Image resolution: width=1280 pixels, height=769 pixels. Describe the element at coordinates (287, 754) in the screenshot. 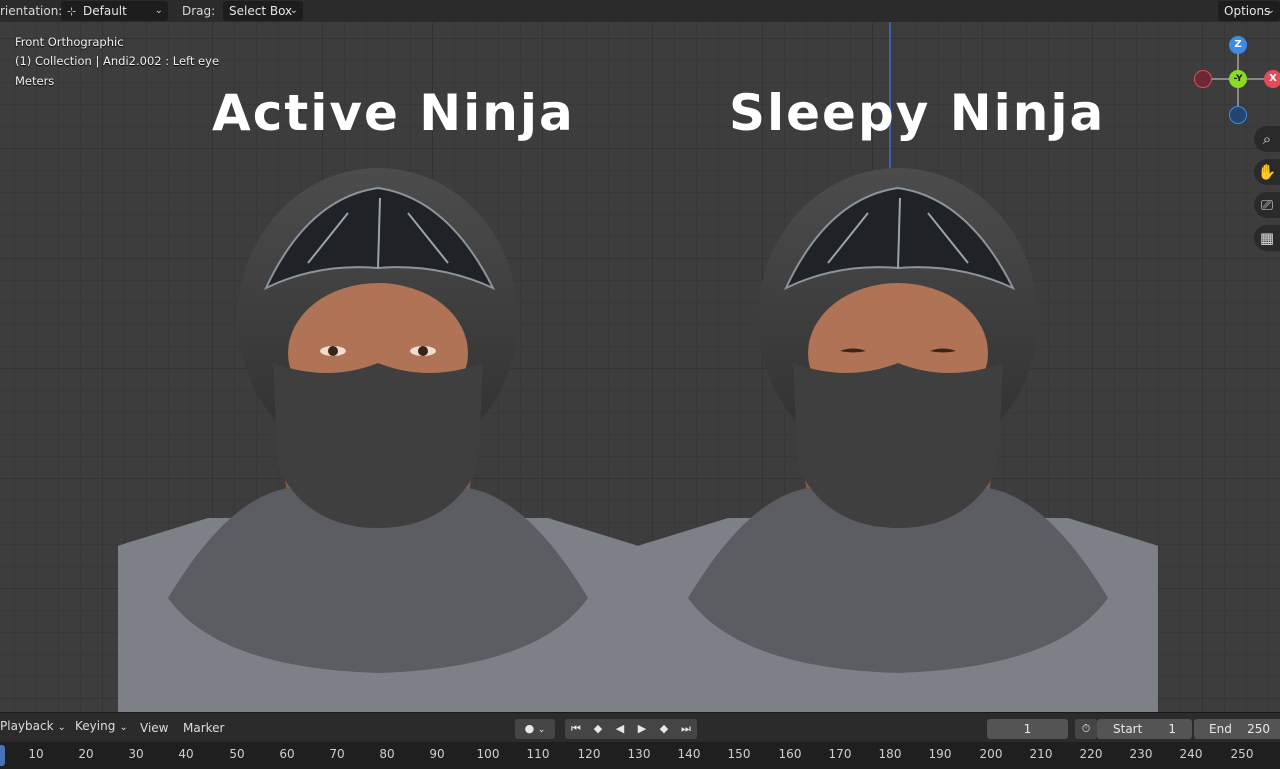

I see `frame-tick: 60` at that location.